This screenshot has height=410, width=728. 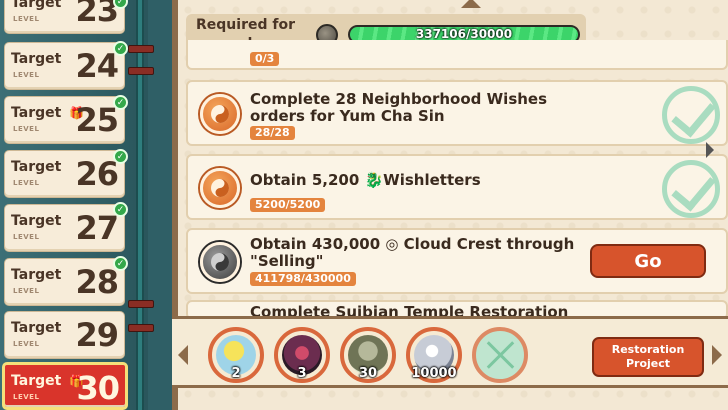 I want to click on level-number: 23, so click(x=97, y=14).